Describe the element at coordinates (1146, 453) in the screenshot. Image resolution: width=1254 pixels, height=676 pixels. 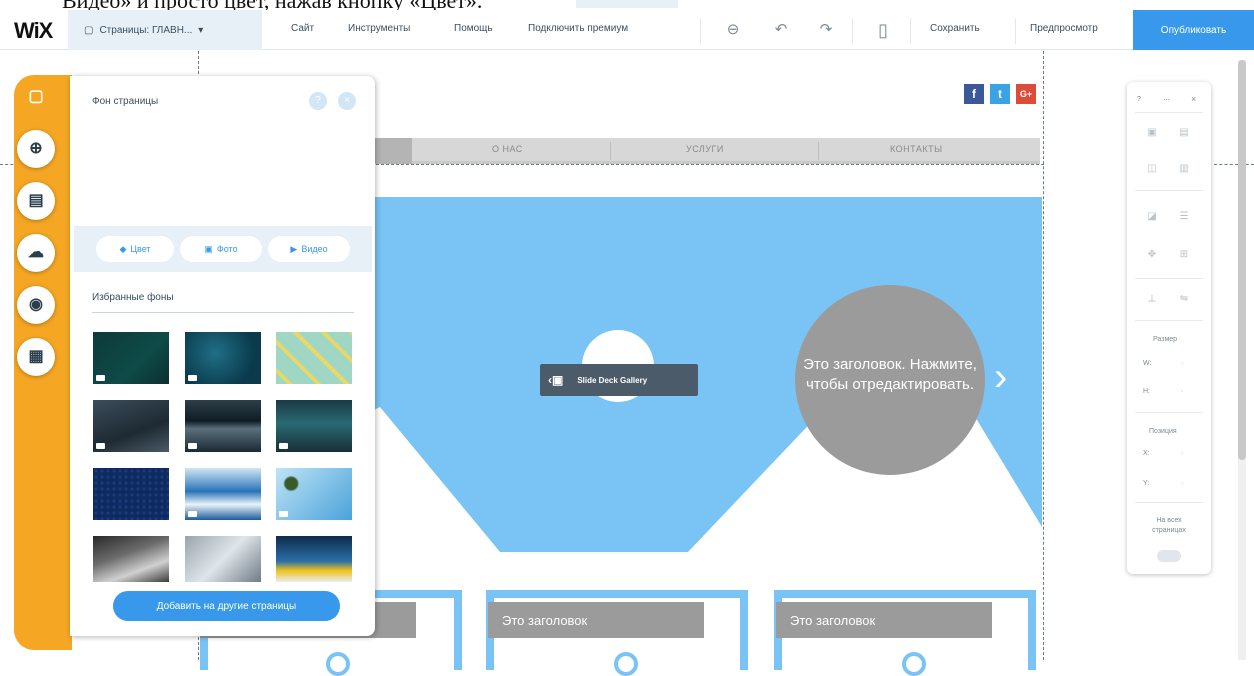
I see `x-label: X:` at that location.